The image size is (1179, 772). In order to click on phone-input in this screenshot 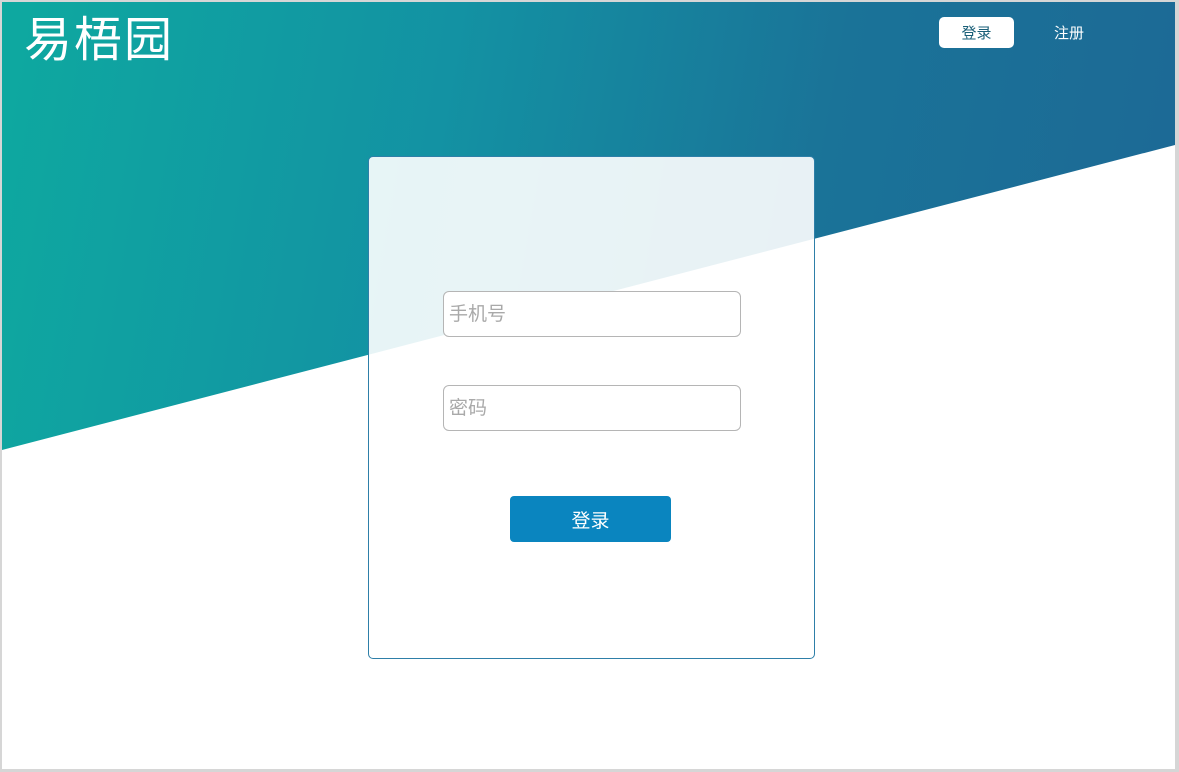, I will do `click(592, 314)`.